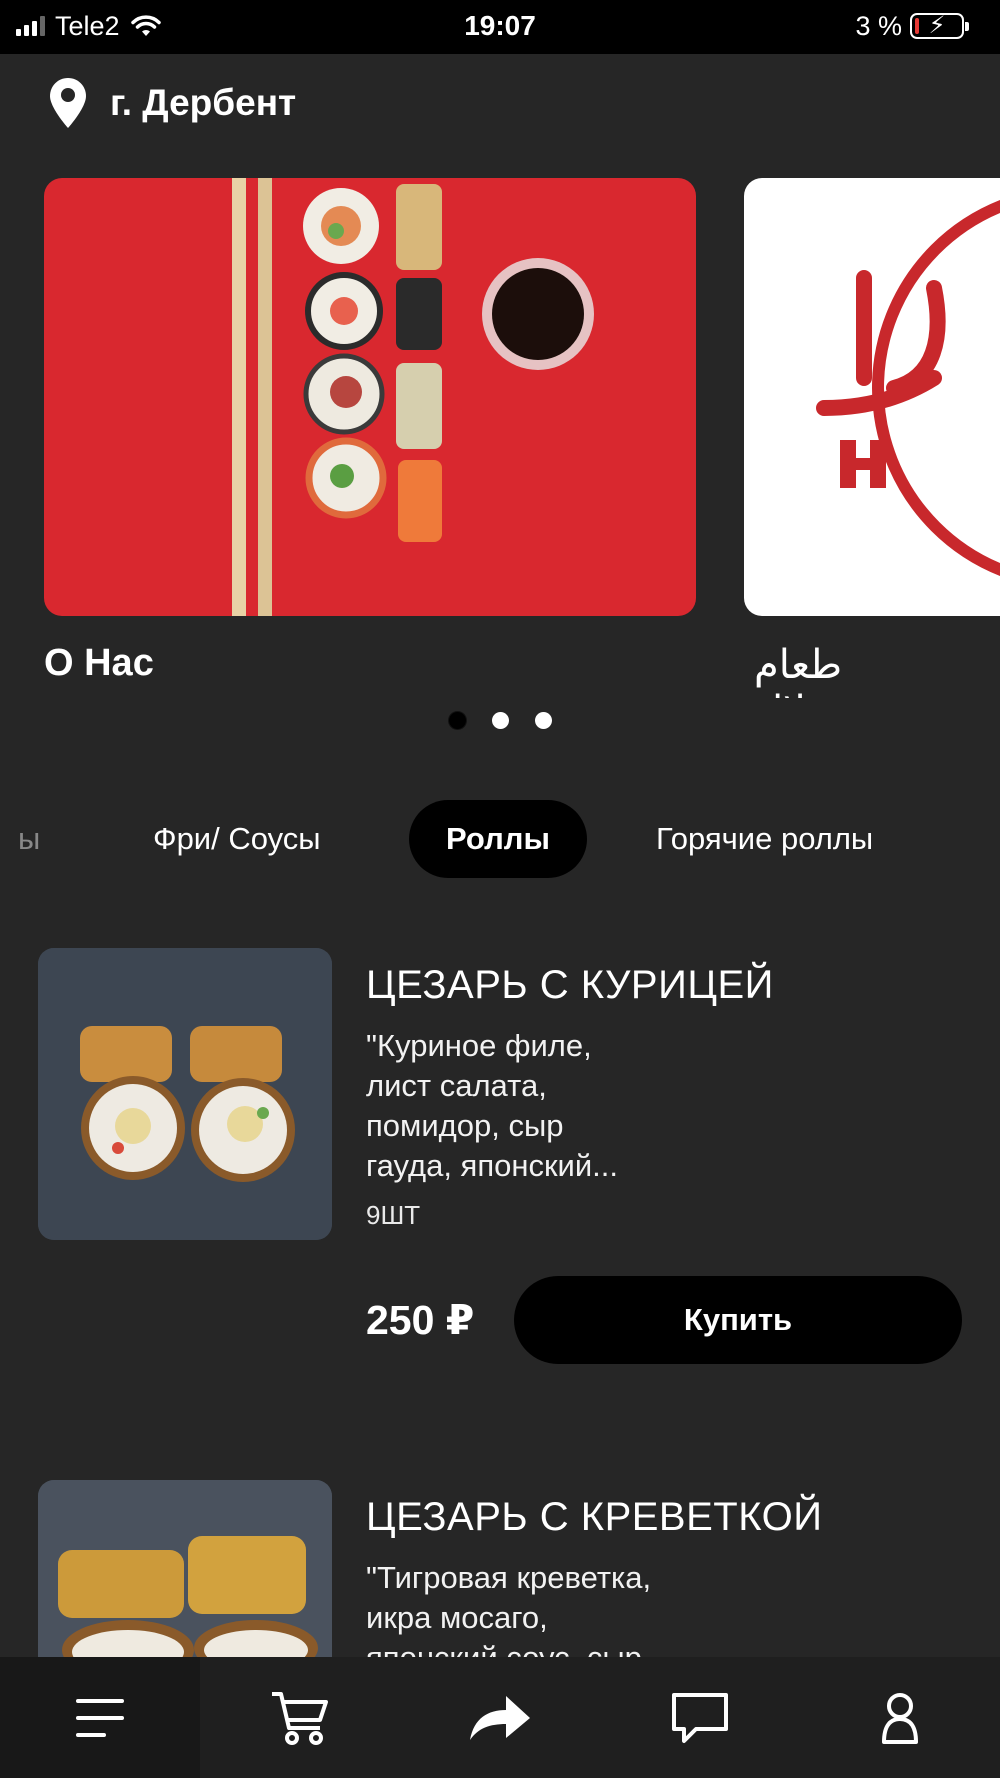 This screenshot has width=1000, height=1778. I want to click on menu-icon, so click(100, 1717).